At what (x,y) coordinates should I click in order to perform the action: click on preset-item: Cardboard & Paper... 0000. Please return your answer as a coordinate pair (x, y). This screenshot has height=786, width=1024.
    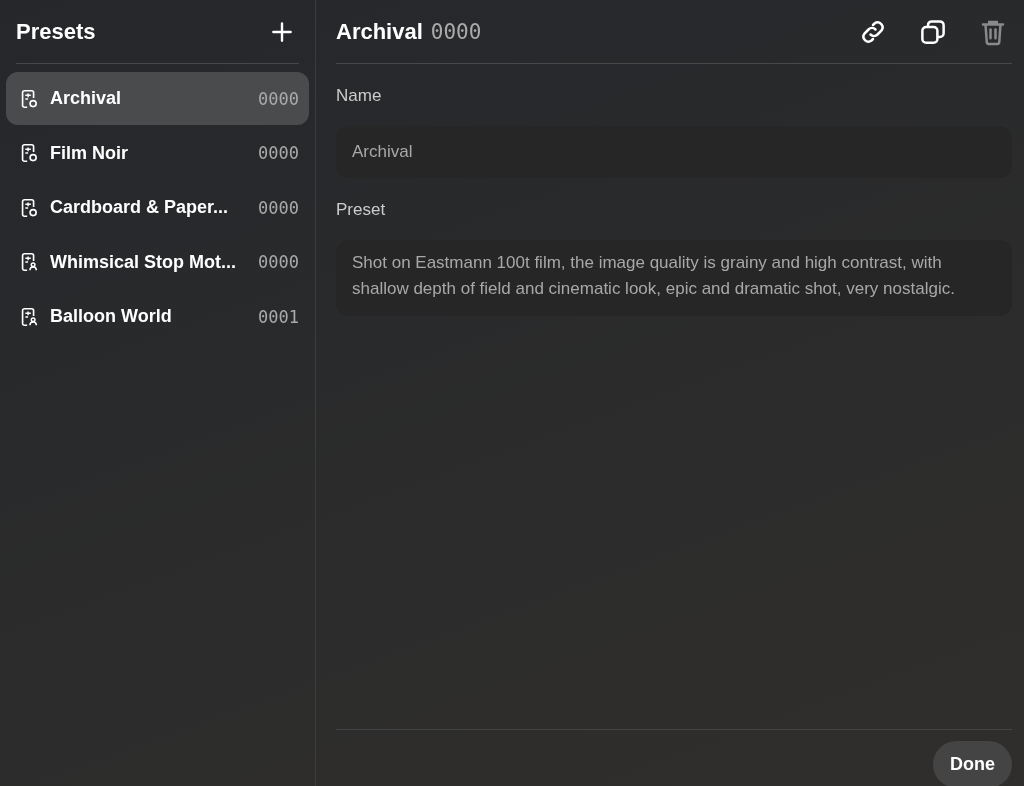
    Looking at the image, I should click on (157, 207).